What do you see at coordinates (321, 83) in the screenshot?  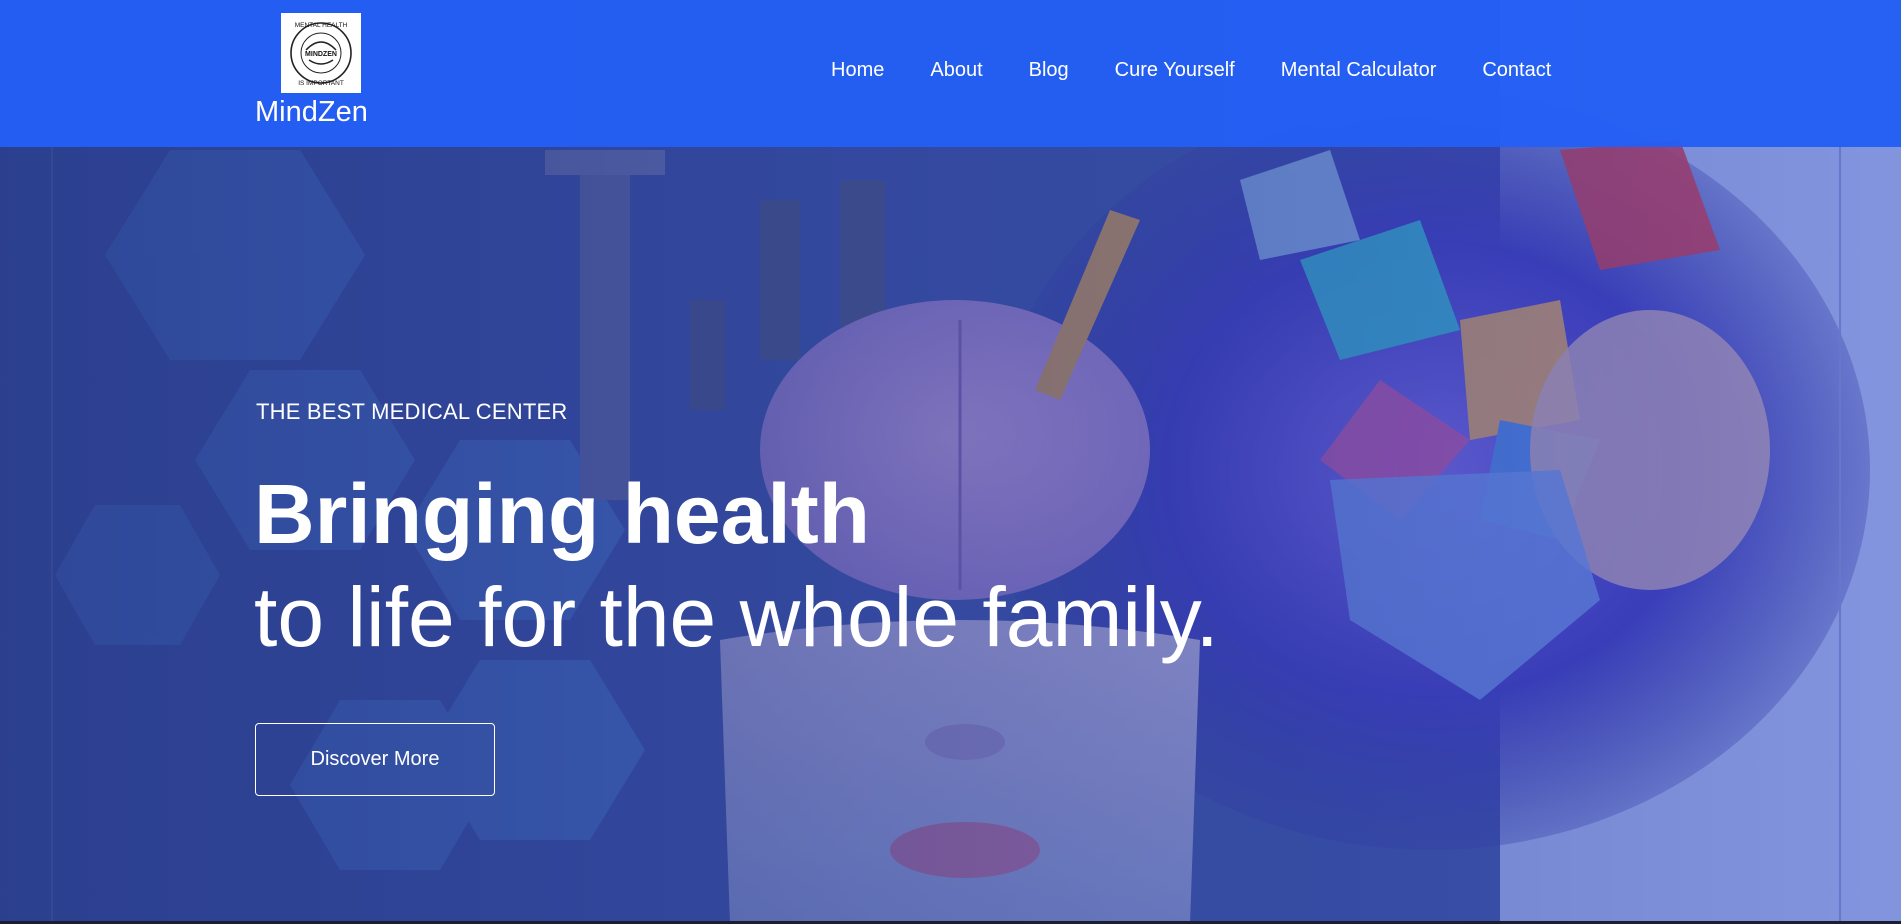 I see `svg-text: IS IMPORTANT` at bounding box center [321, 83].